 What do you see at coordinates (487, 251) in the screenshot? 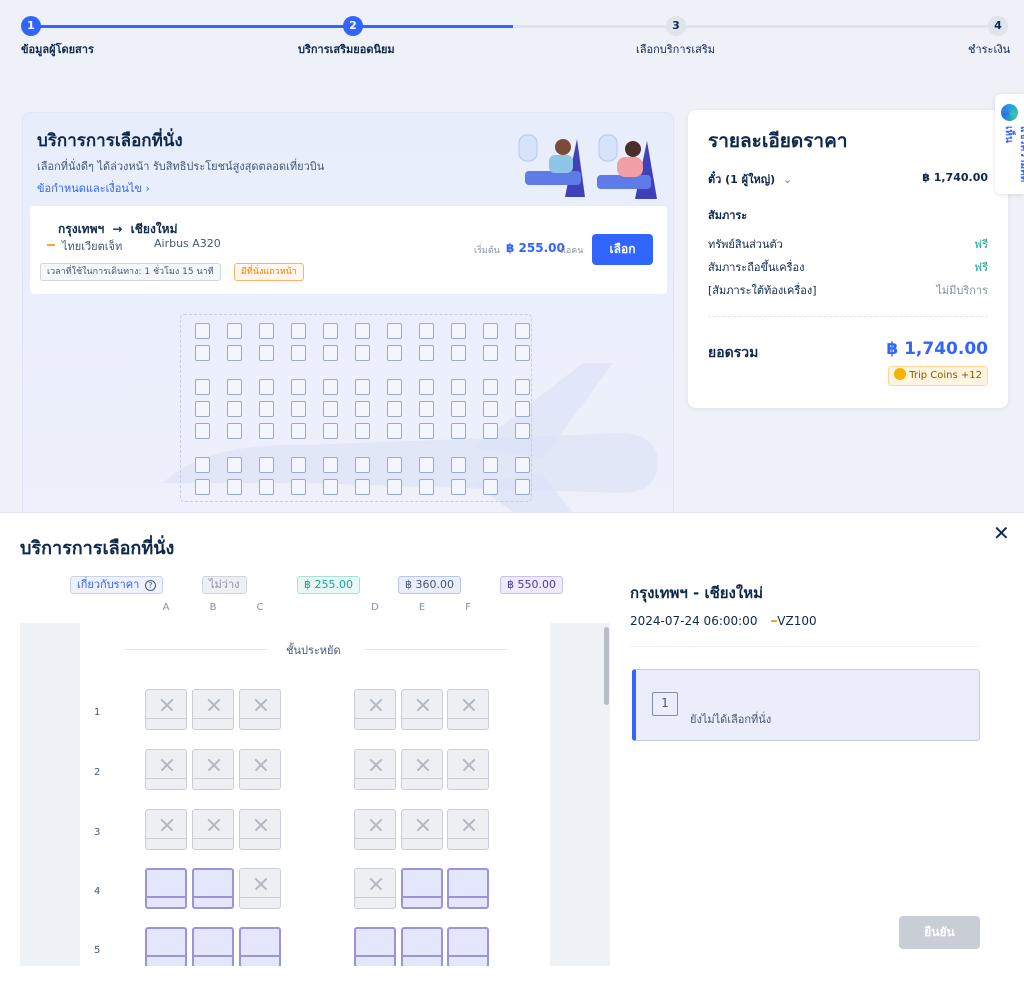
I see `price-prefix: เริ่มต้น` at bounding box center [487, 251].